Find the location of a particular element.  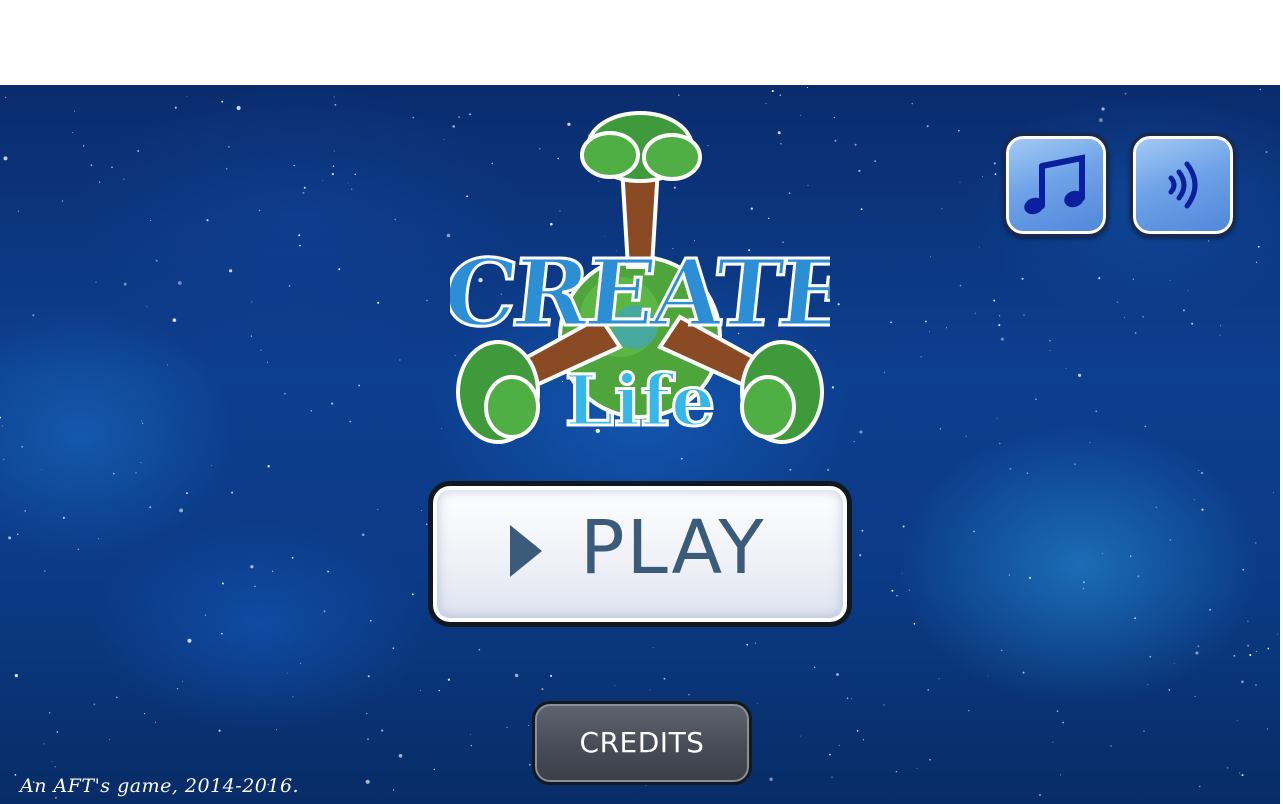

sound-toggle-button is located at coordinates (1183, 185).